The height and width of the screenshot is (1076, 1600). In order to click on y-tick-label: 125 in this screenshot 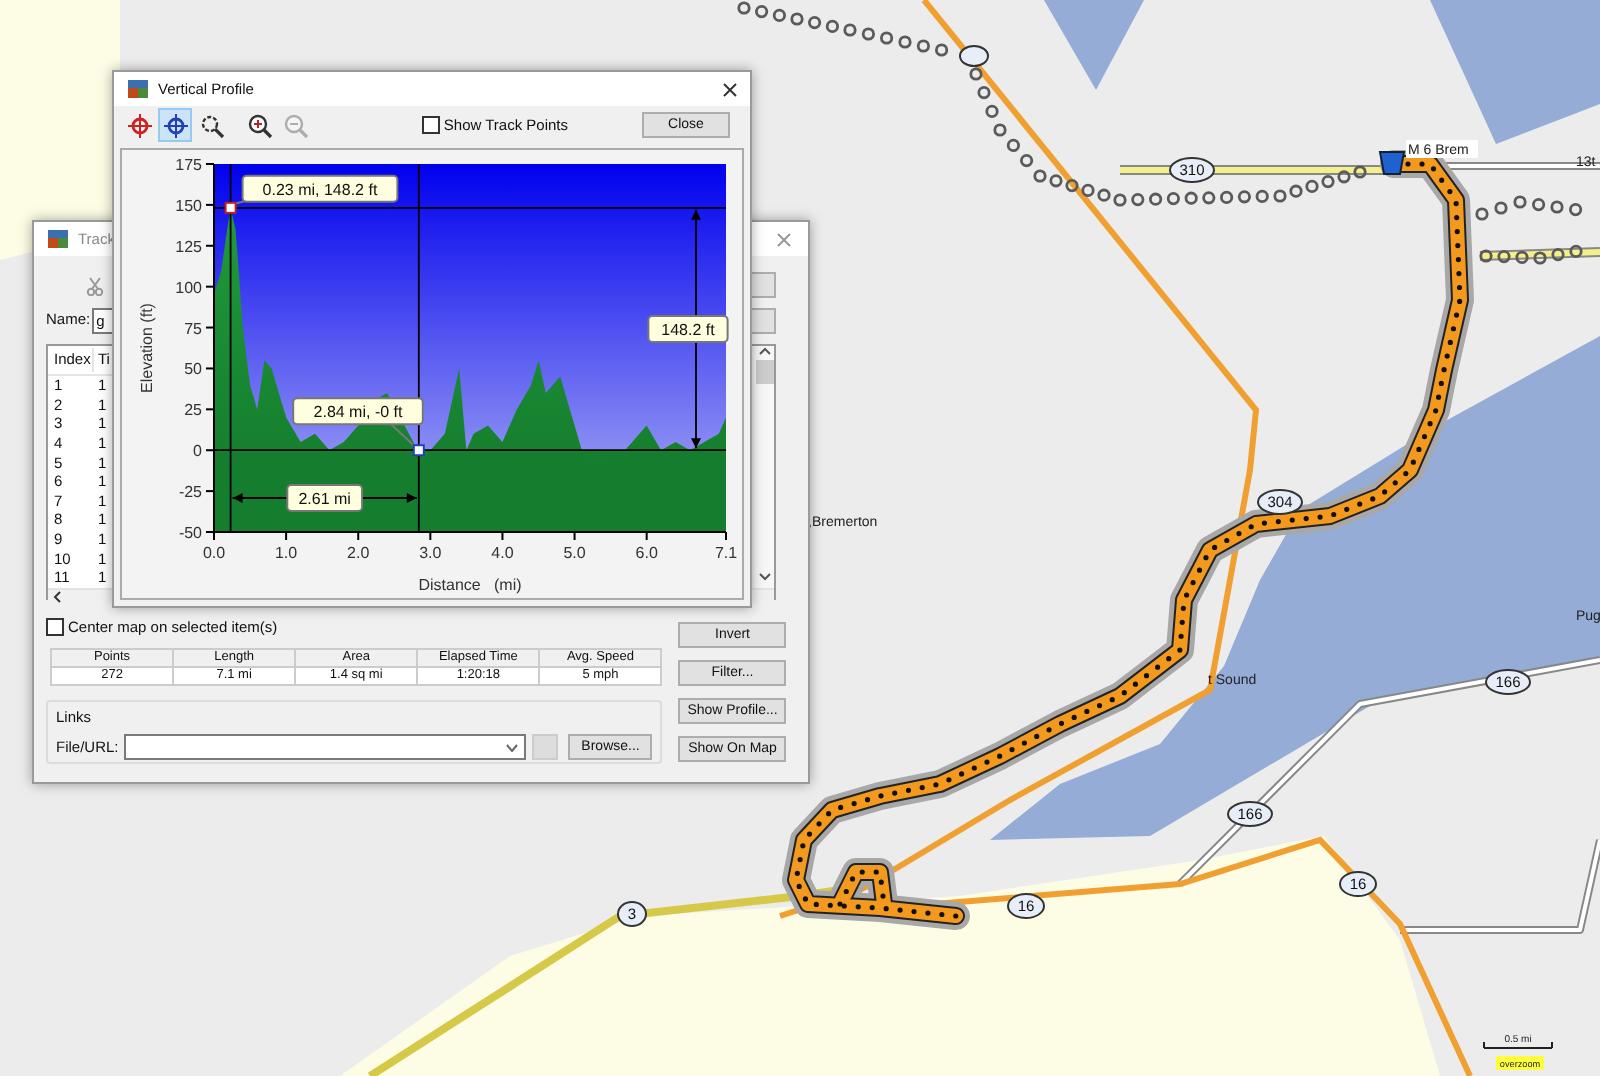, I will do `click(188, 246)`.